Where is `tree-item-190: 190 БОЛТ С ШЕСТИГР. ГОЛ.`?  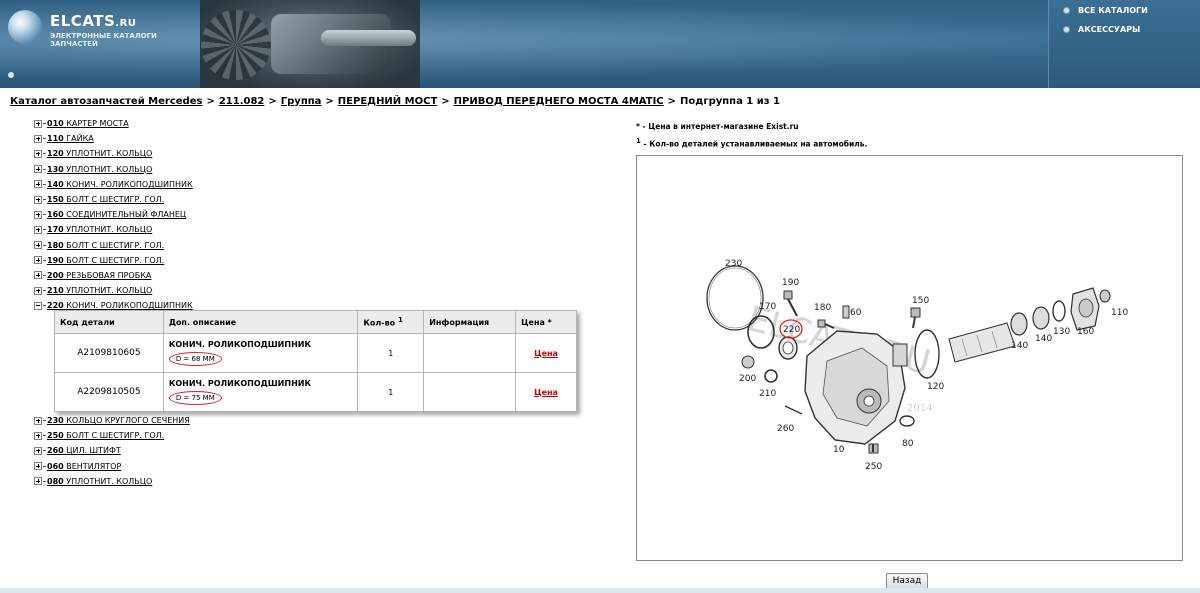 tree-item-190: 190 БОЛТ С ШЕСТИГР. ГОЛ. is located at coordinates (314, 260).